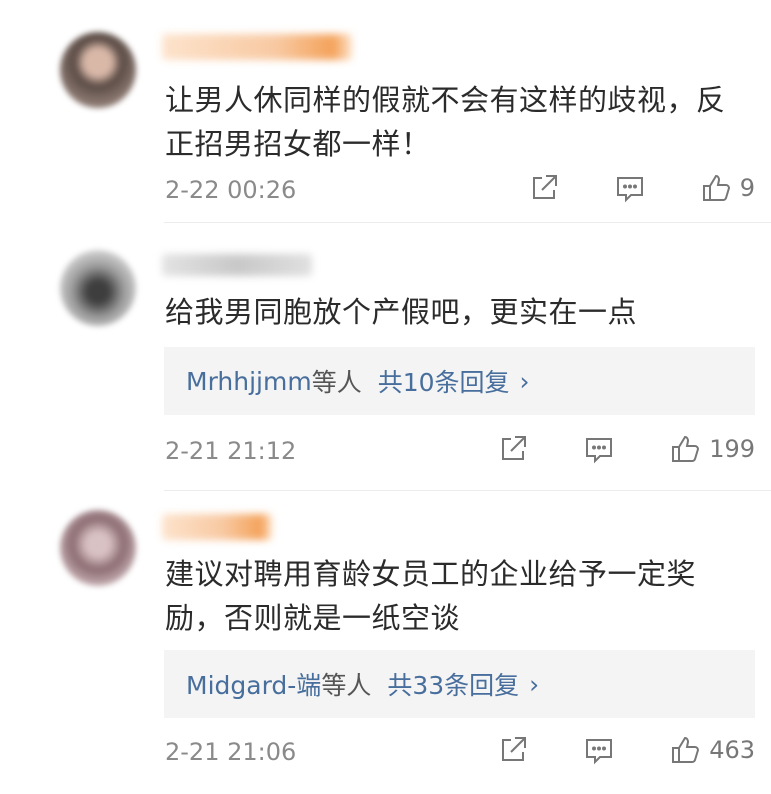 The height and width of the screenshot is (794, 771). Describe the element at coordinates (445, 100) in the screenshot. I see `comment-text-line: 让男人休同样的假就不会有这样的歧视，反` at that location.